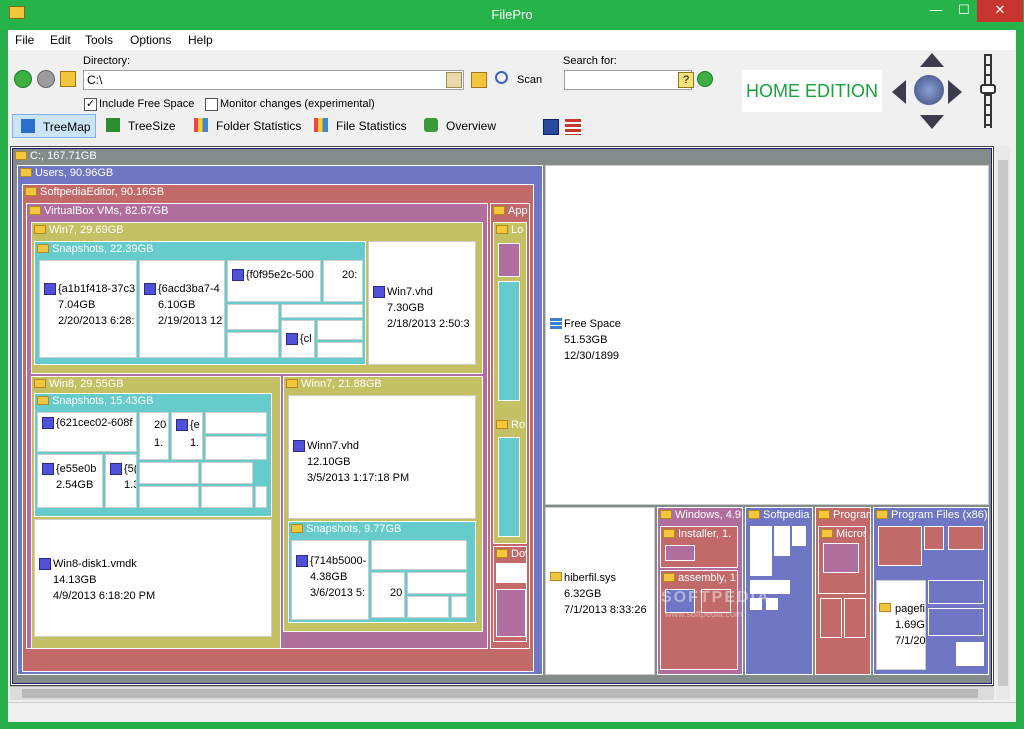 The height and width of the screenshot is (729, 1024). I want to click on maximize-button: ☐, so click(964, 11).